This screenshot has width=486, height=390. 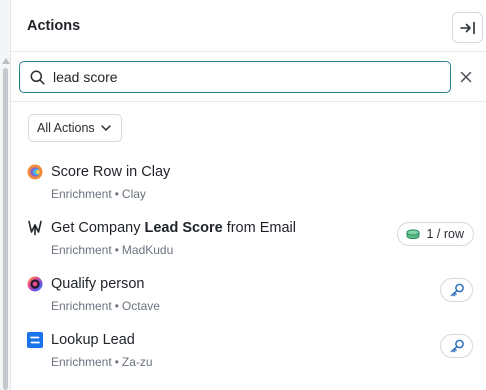 I want to click on action-name-prefix: Get Company, so click(x=98, y=228).